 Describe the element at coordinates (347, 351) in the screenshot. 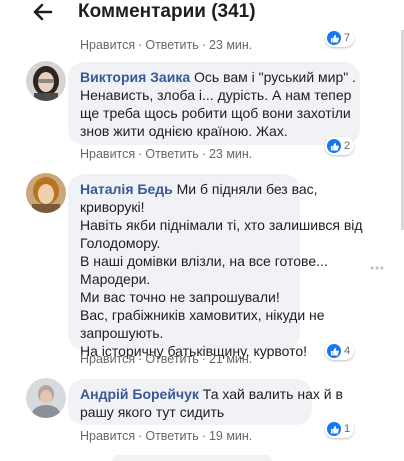

I see `reaction-number: 4` at that location.